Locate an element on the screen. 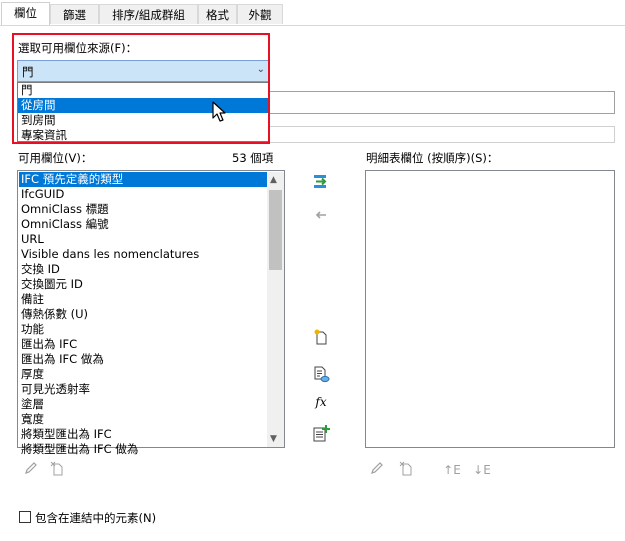 Image resolution: width=625 pixels, height=541 pixels. edit-parameter-button is located at coordinates (31, 470).